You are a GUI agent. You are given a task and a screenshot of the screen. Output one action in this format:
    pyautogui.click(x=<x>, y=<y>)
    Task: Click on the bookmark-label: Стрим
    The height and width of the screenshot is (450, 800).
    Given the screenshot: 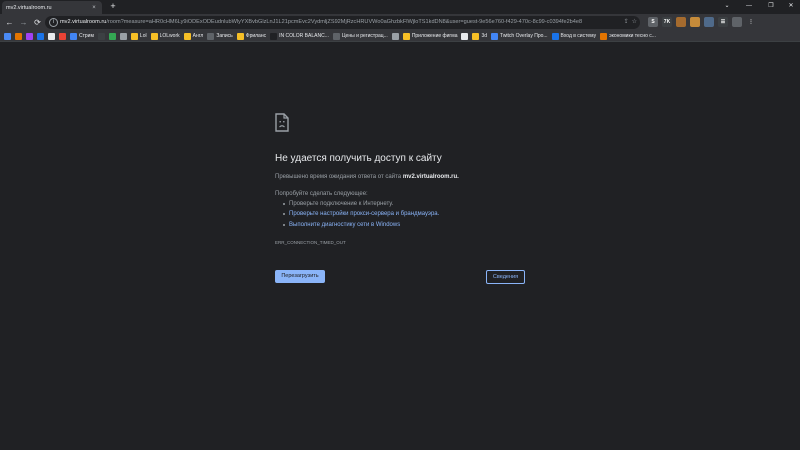 What is the action you would take?
    pyautogui.click(x=86, y=36)
    